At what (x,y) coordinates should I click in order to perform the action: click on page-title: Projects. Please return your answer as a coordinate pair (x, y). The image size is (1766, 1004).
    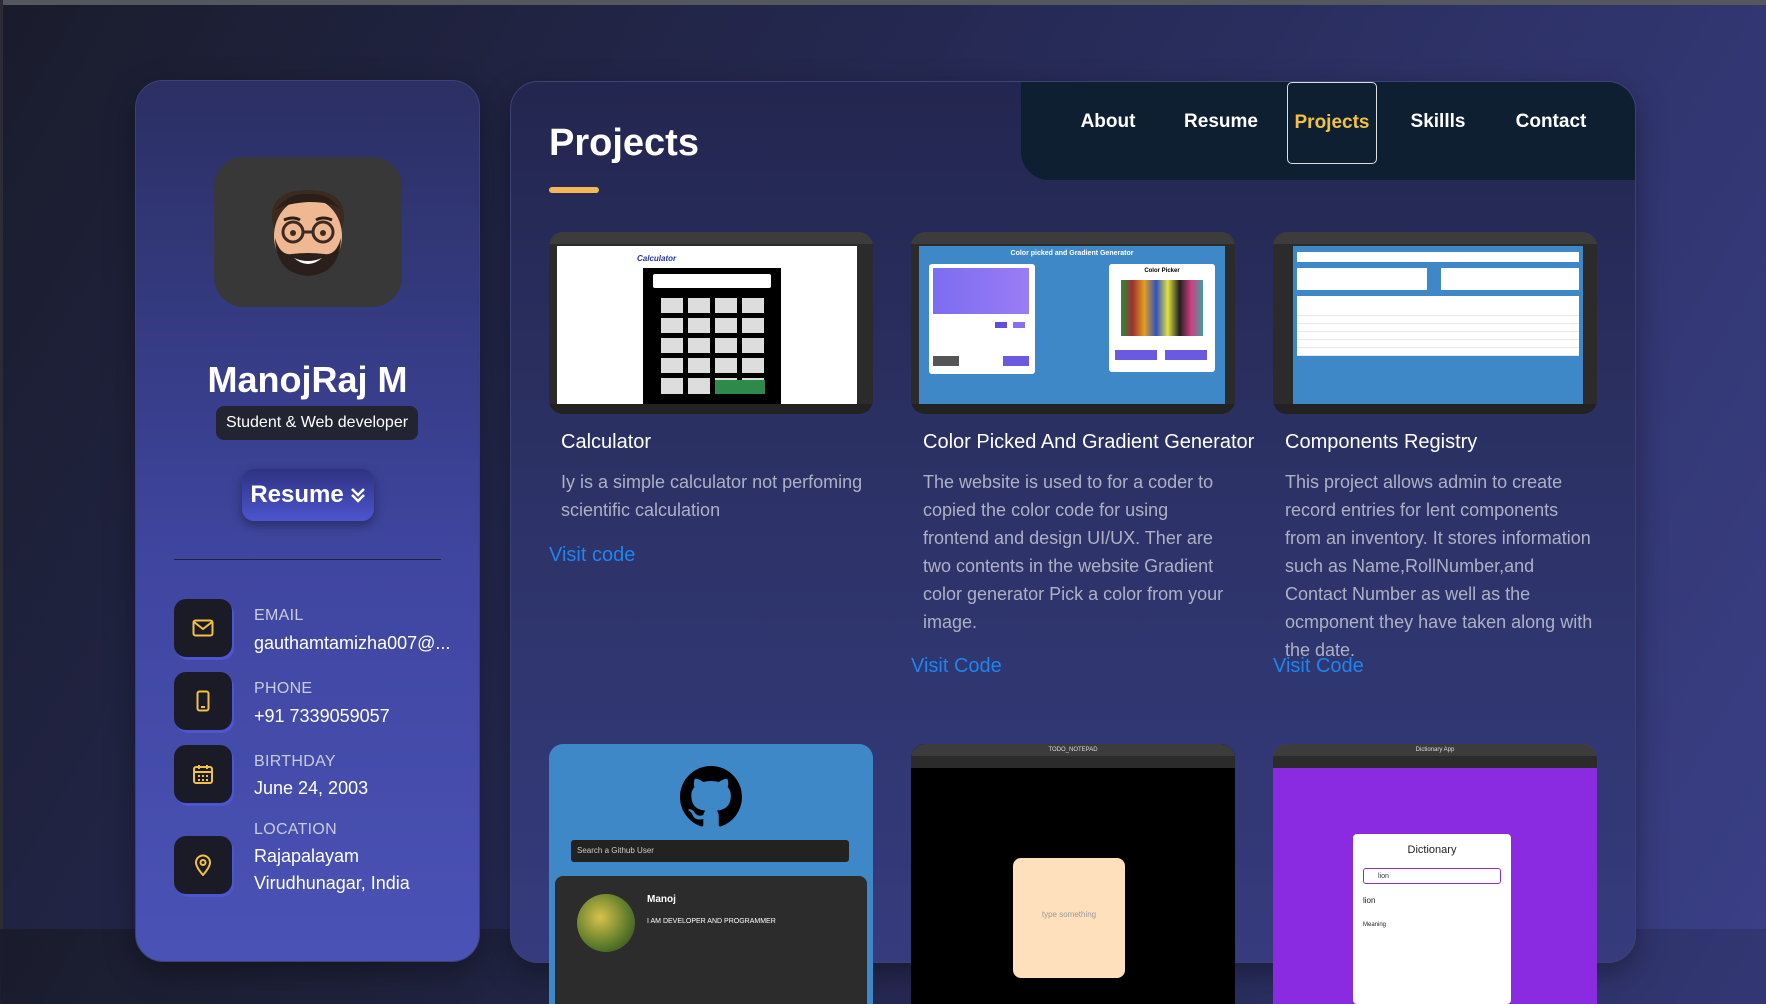
    Looking at the image, I should click on (624, 143).